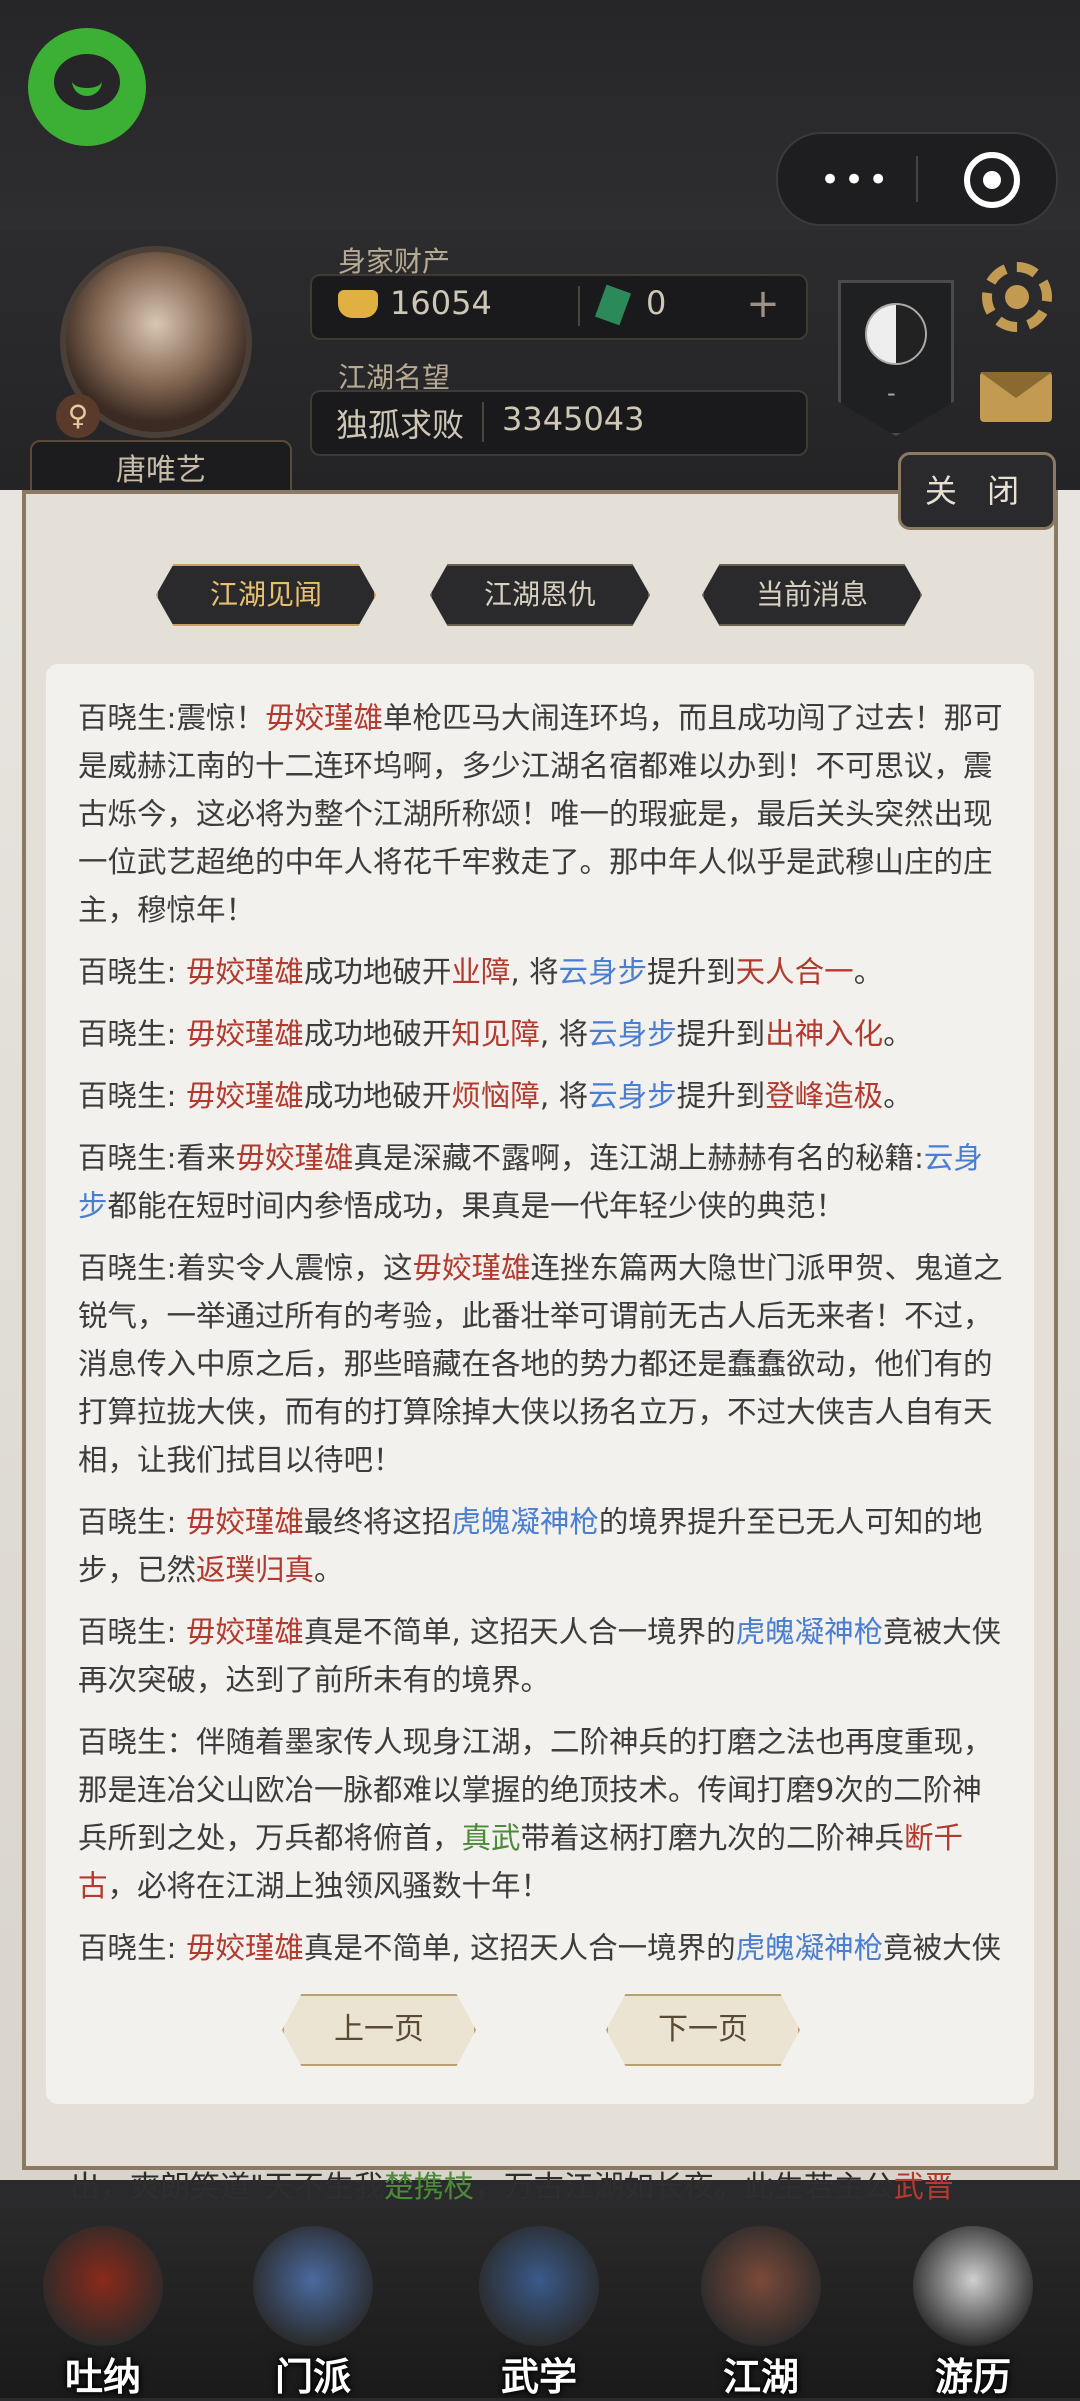  I want to click on message-text: 最终将这招, so click(377, 1522).